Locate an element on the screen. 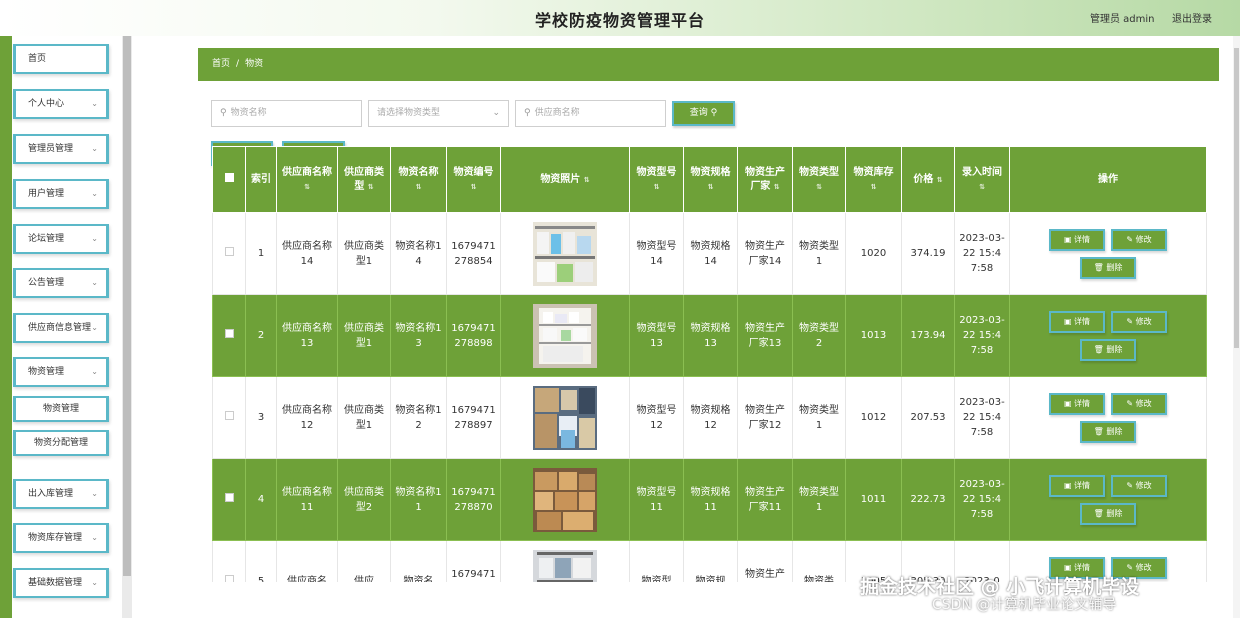 Image resolution: width=1240 pixels, height=618 pixels. sidebar-scroll-thumb is located at coordinates (127, 306).